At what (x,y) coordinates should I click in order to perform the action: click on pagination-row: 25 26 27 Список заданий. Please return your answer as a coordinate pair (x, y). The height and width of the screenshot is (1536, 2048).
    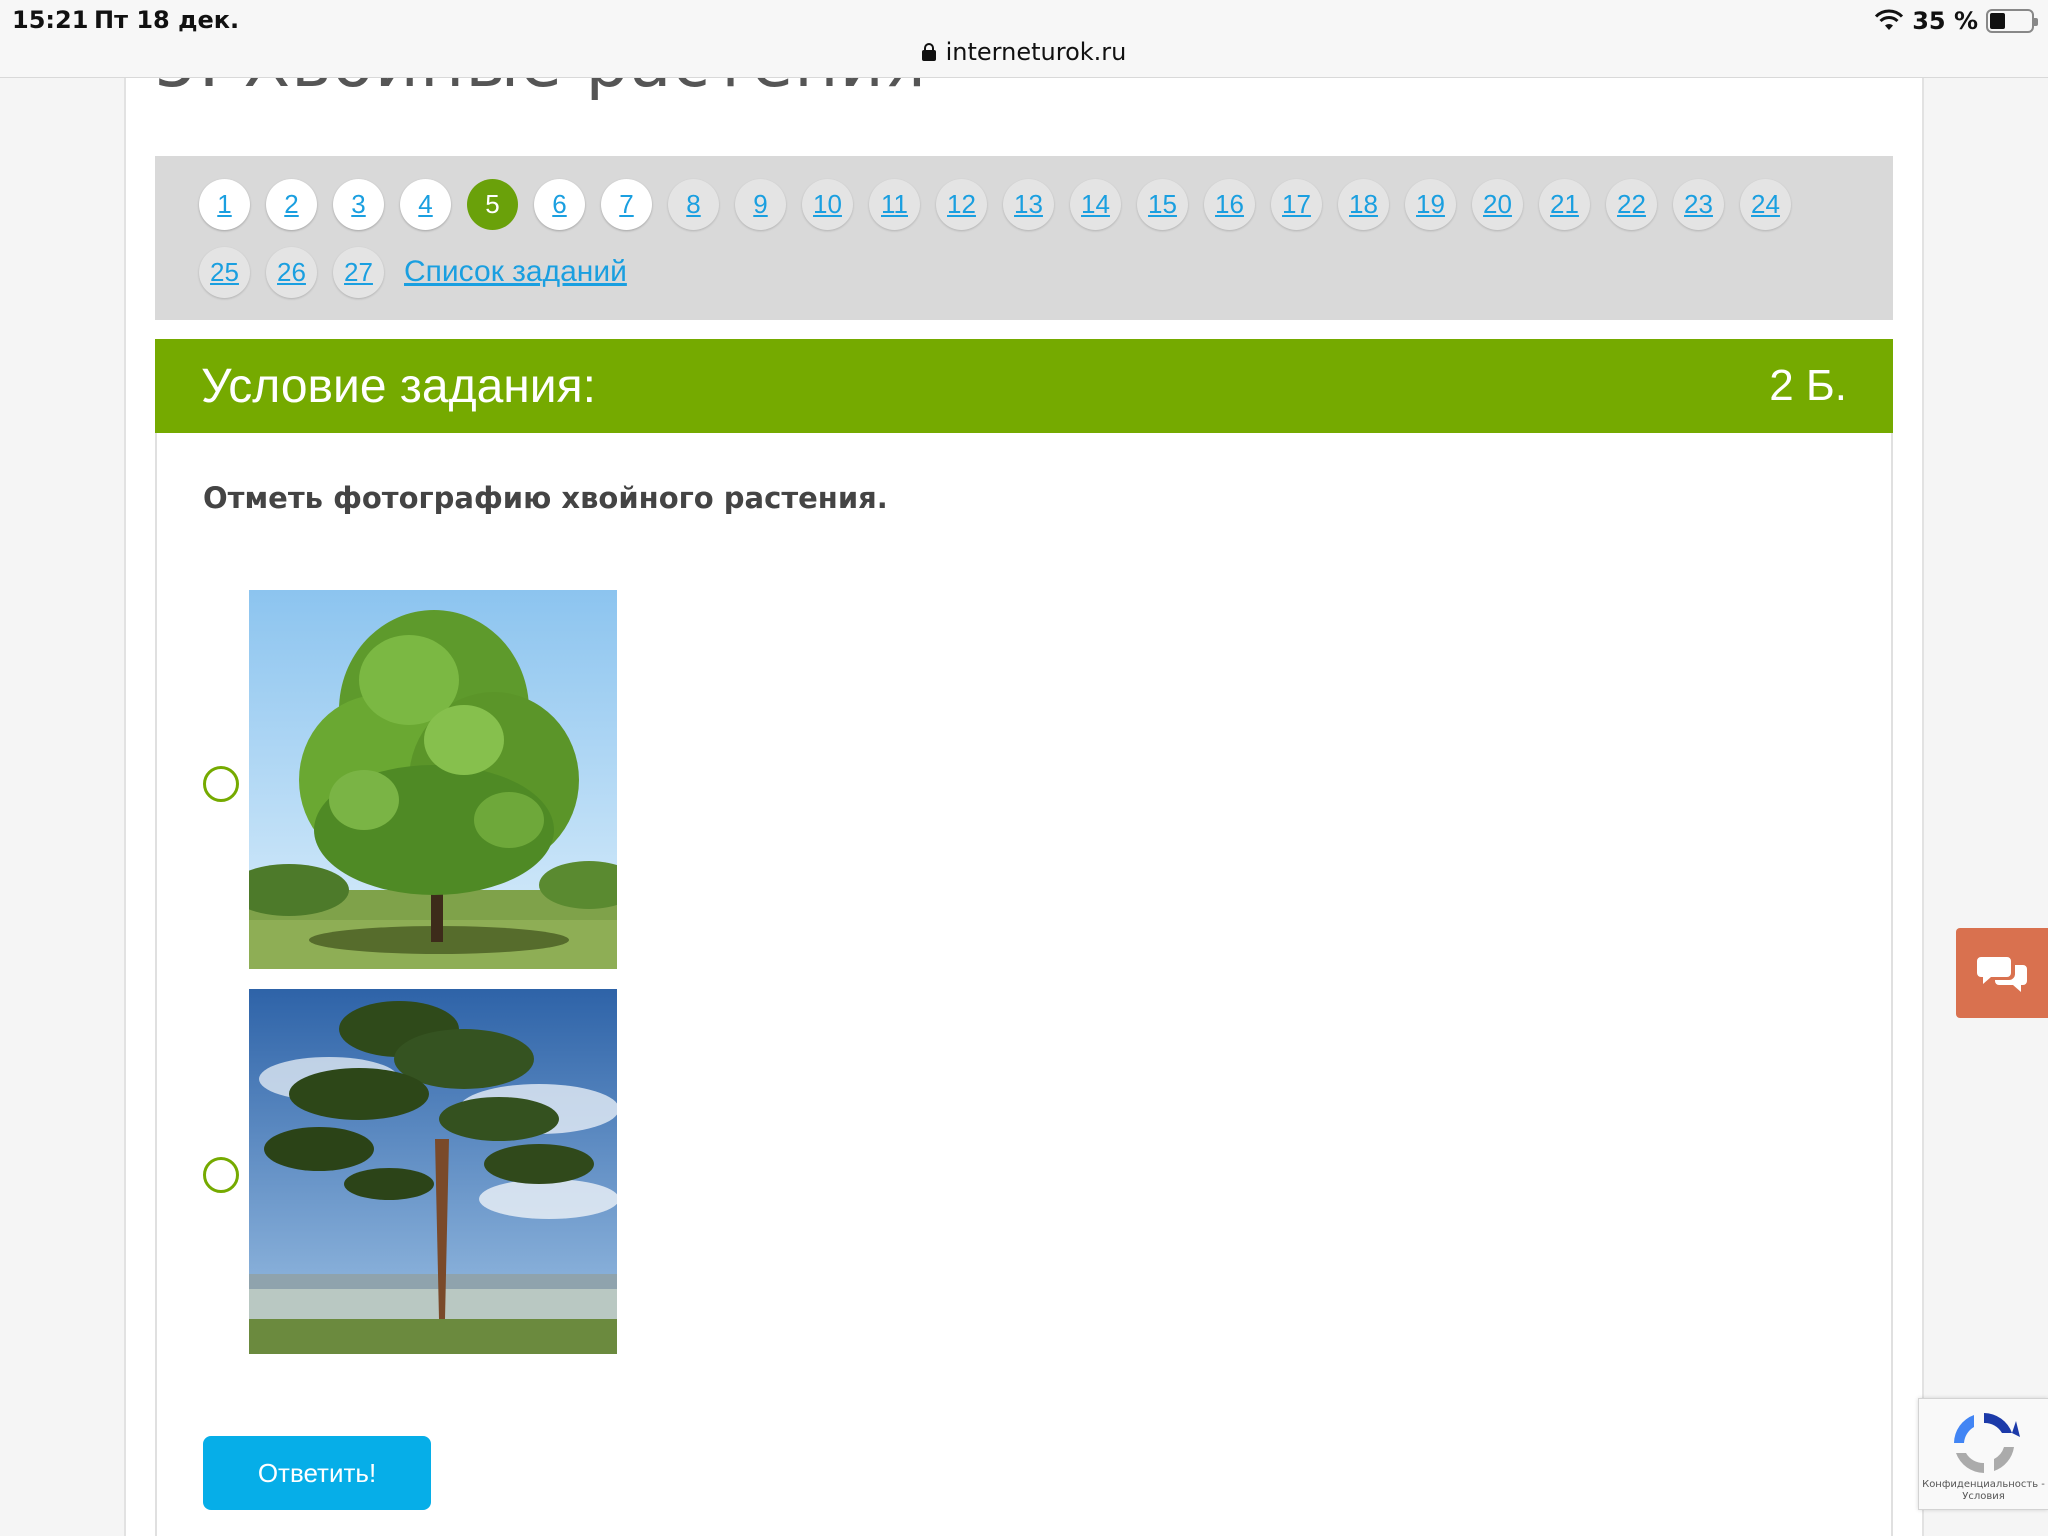
    Looking at the image, I should click on (1046, 272).